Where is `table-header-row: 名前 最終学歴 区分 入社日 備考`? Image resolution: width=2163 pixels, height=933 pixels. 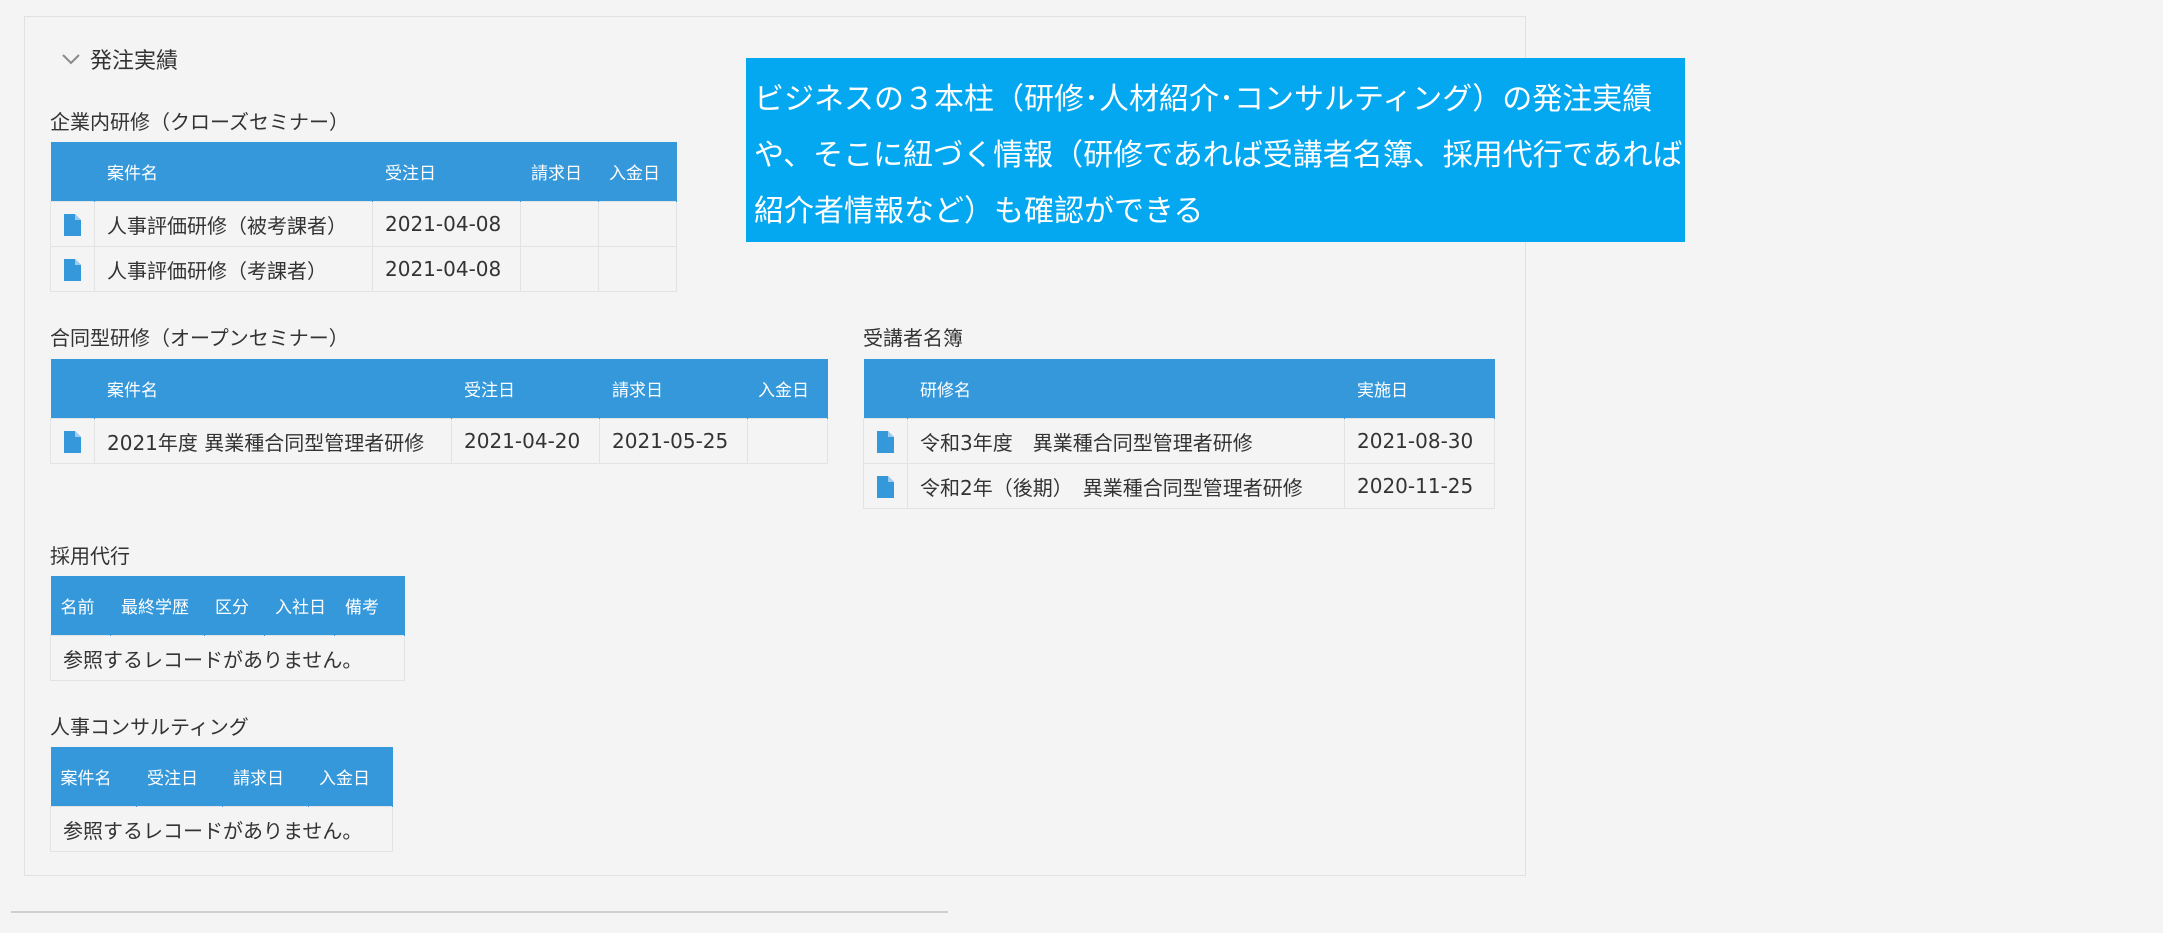 table-header-row: 名前 最終学歴 区分 入社日 備考 is located at coordinates (227, 606).